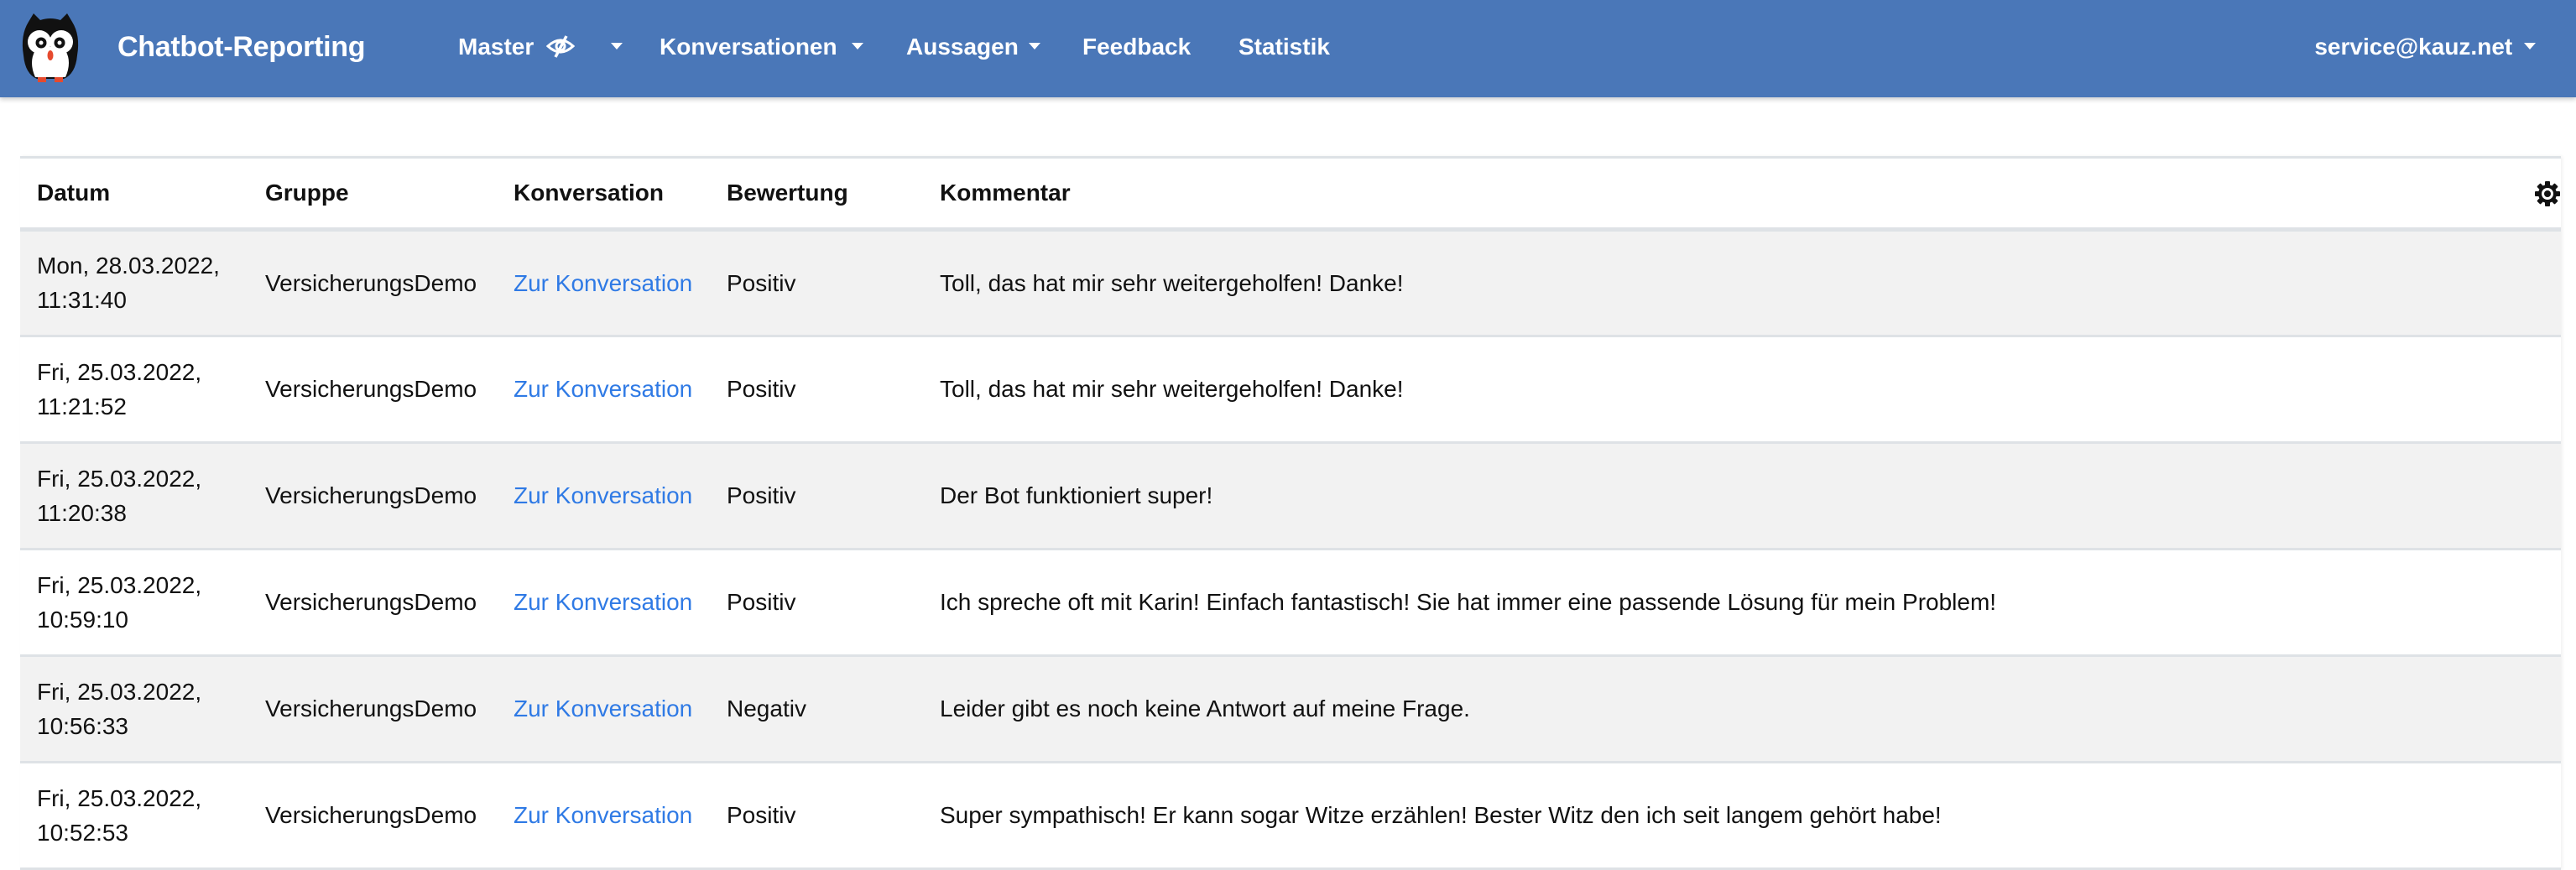 Image resolution: width=2576 pixels, height=870 pixels. I want to click on cell-datum: Fri, 25.03.2022, 10:52:53, so click(134, 816).